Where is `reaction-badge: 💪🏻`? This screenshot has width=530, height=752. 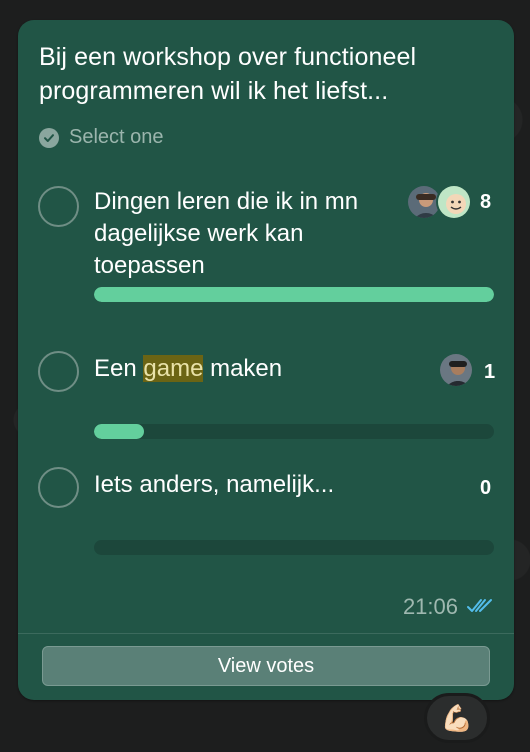 reaction-badge: 💪🏻 is located at coordinates (457, 718).